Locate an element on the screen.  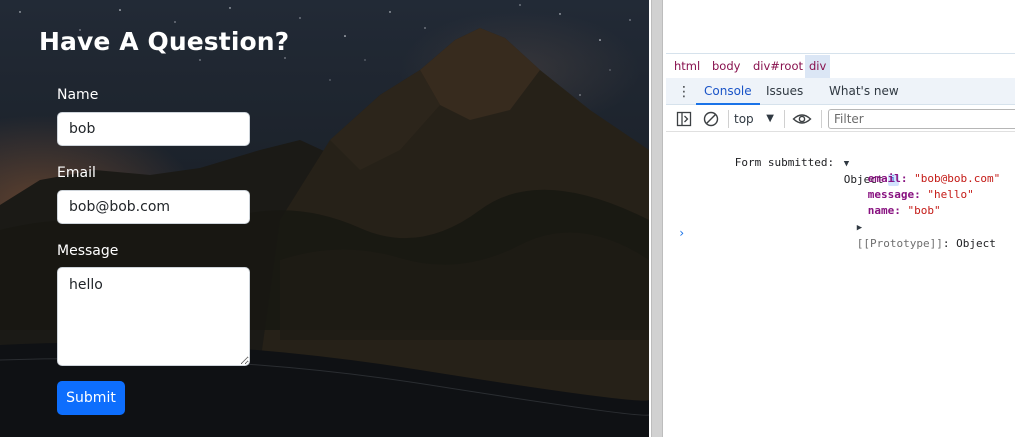
splitter-handle is located at coordinates (657, 218).